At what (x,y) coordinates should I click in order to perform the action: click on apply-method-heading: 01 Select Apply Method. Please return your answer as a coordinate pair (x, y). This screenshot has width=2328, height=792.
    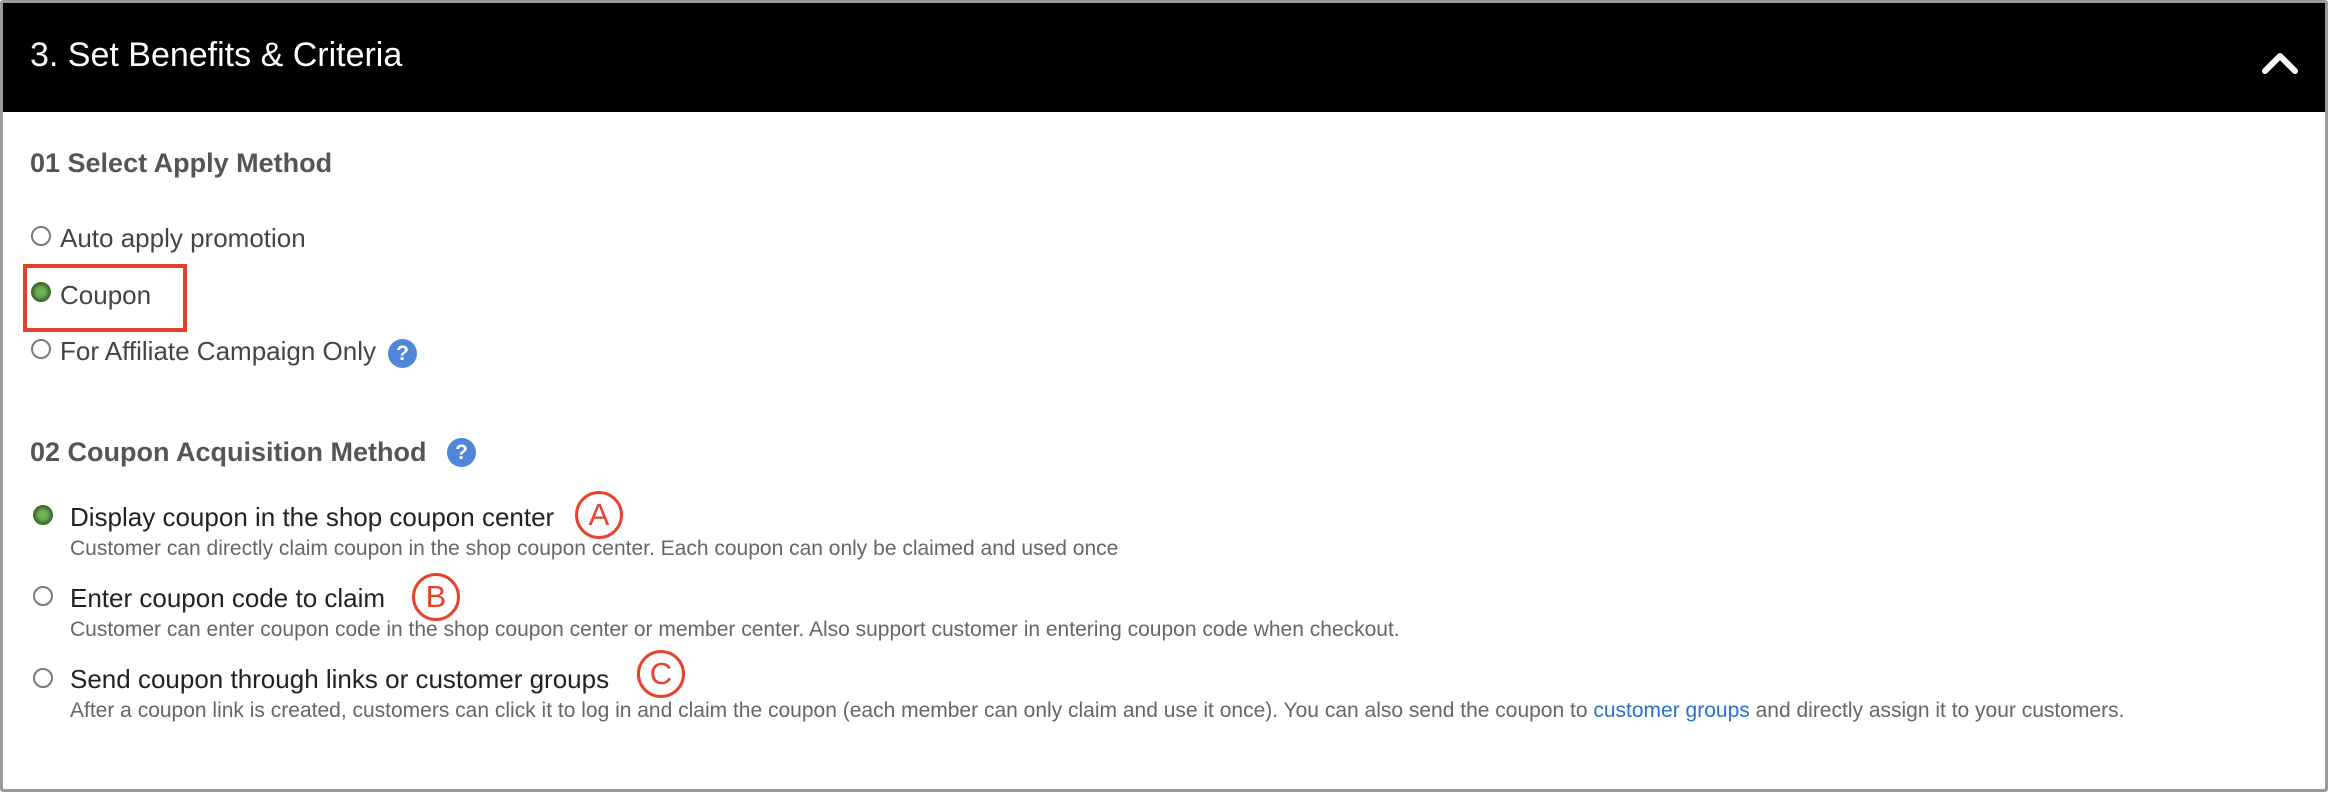
    Looking at the image, I should click on (181, 163).